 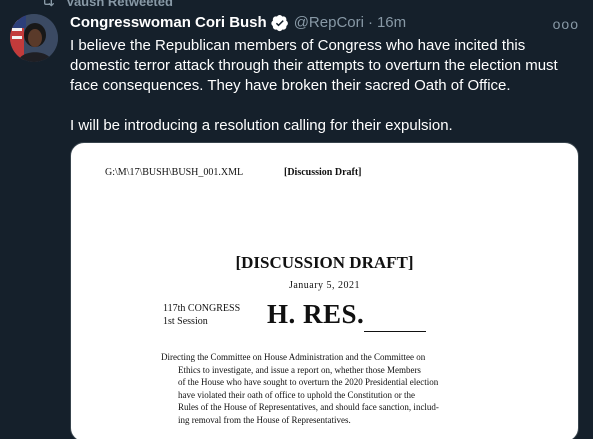 What do you see at coordinates (566, 24) in the screenshot?
I see `more-options-icon: ooo` at bounding box center [566, 24].